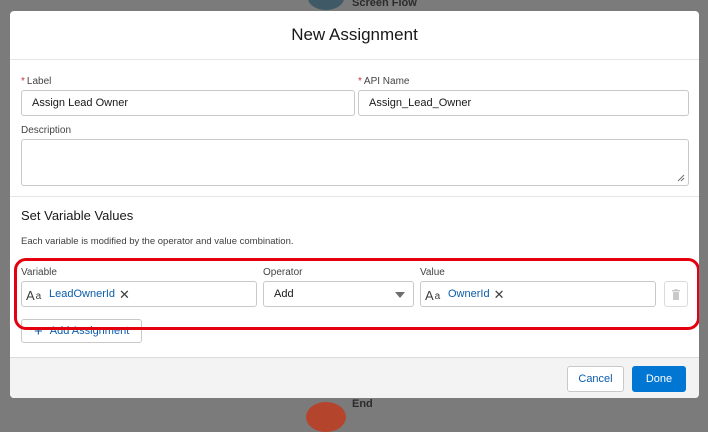  What do you see at coordinates (681, 178) in the screenshot?
I see `resize-grip-icon` at bounding box center [681, 178].